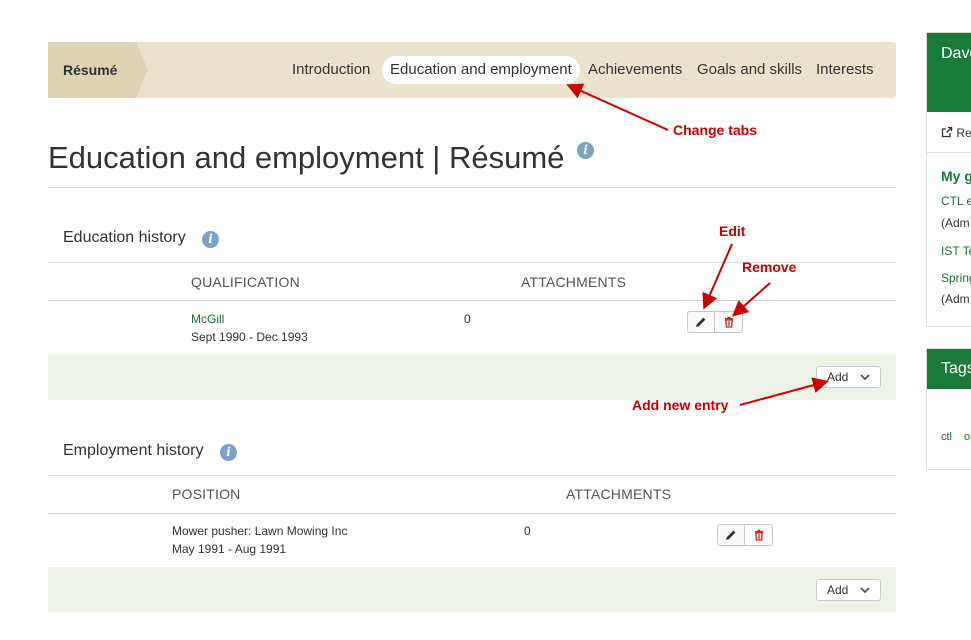 The image size is (971, 640). I want to click on annotation-edit: Edit, so click(732, 231).